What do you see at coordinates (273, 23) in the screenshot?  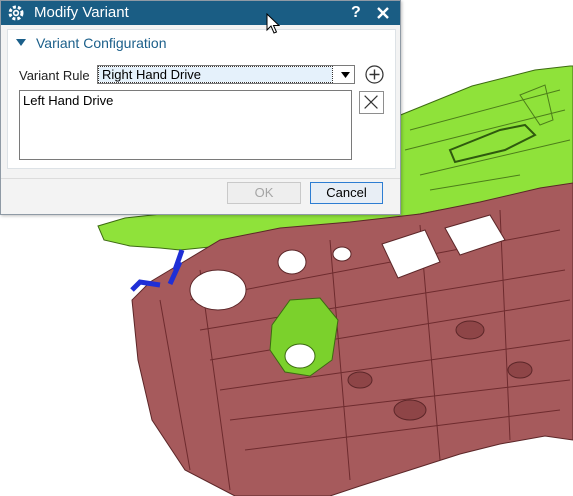 I see `mouse-pointer-icon` at bounding box center [273, 23].